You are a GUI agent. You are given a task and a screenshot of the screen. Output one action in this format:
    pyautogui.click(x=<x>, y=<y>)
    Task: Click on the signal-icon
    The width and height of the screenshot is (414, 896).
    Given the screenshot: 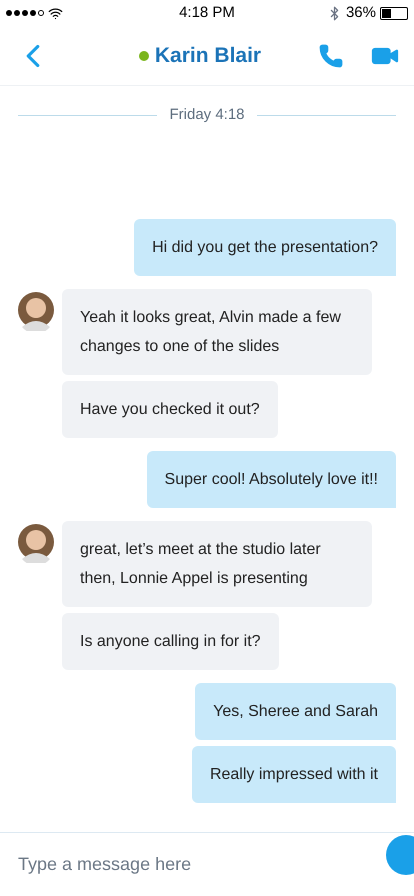 What is the action you would take?
    pyautogui.click(x=25, y=13)
    